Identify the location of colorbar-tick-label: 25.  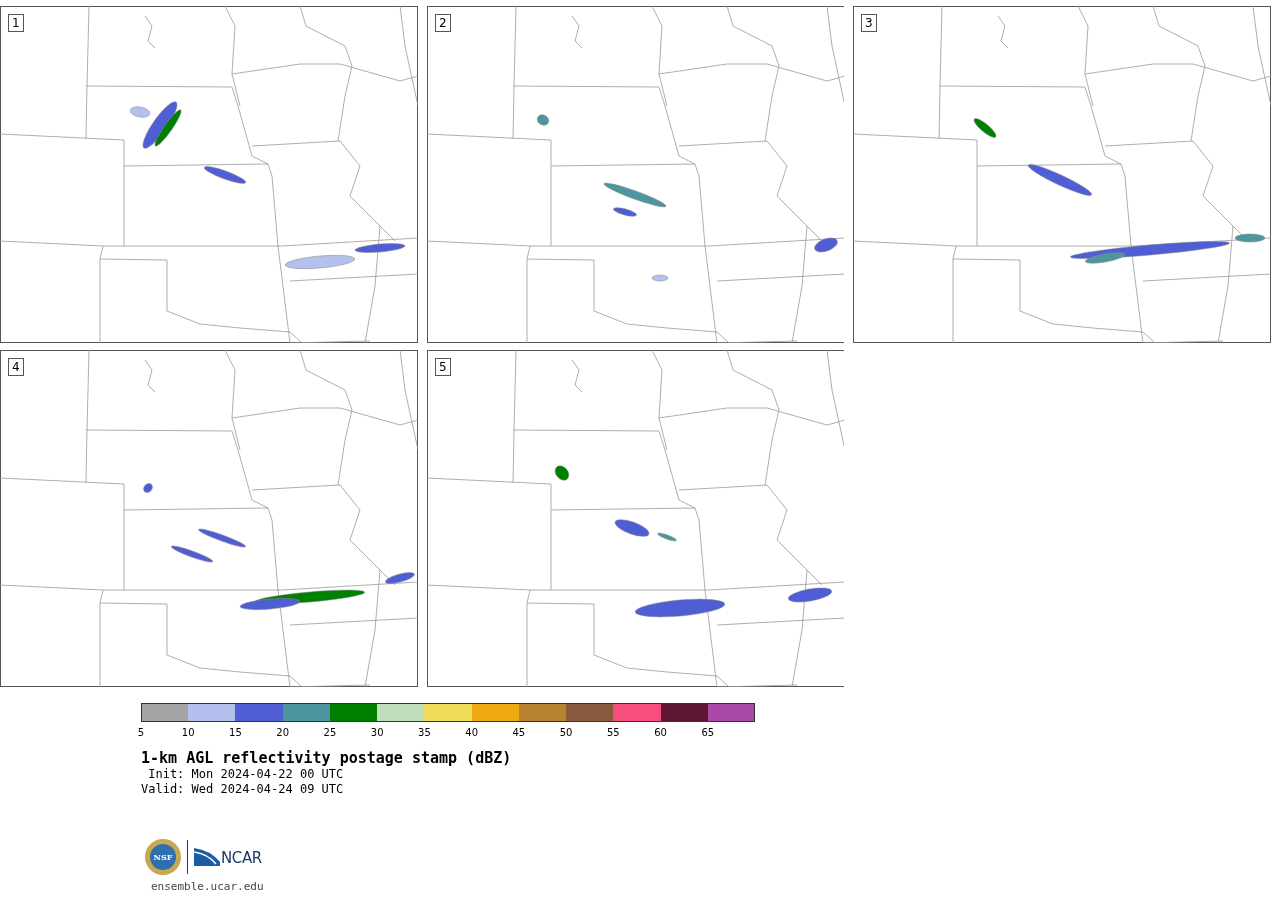
(330, 733).